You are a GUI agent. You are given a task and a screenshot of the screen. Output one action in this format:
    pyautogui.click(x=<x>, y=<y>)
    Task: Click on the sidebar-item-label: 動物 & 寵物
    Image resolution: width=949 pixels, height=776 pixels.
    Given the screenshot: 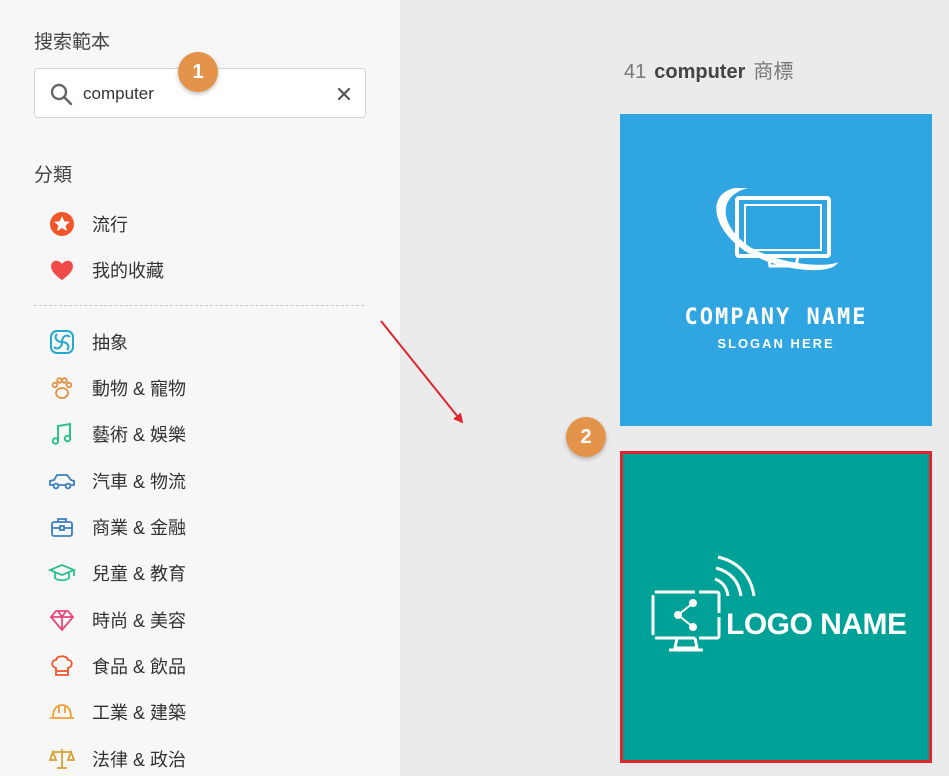 What is the action you would take?
    pyautogui.click(x=139, y=389)
    